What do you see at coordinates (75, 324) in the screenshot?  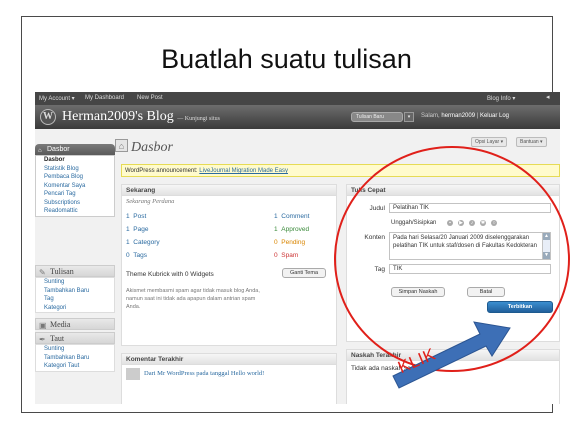 I see `menu-section-media: ▣ Media` at bounding box center [75, 324].